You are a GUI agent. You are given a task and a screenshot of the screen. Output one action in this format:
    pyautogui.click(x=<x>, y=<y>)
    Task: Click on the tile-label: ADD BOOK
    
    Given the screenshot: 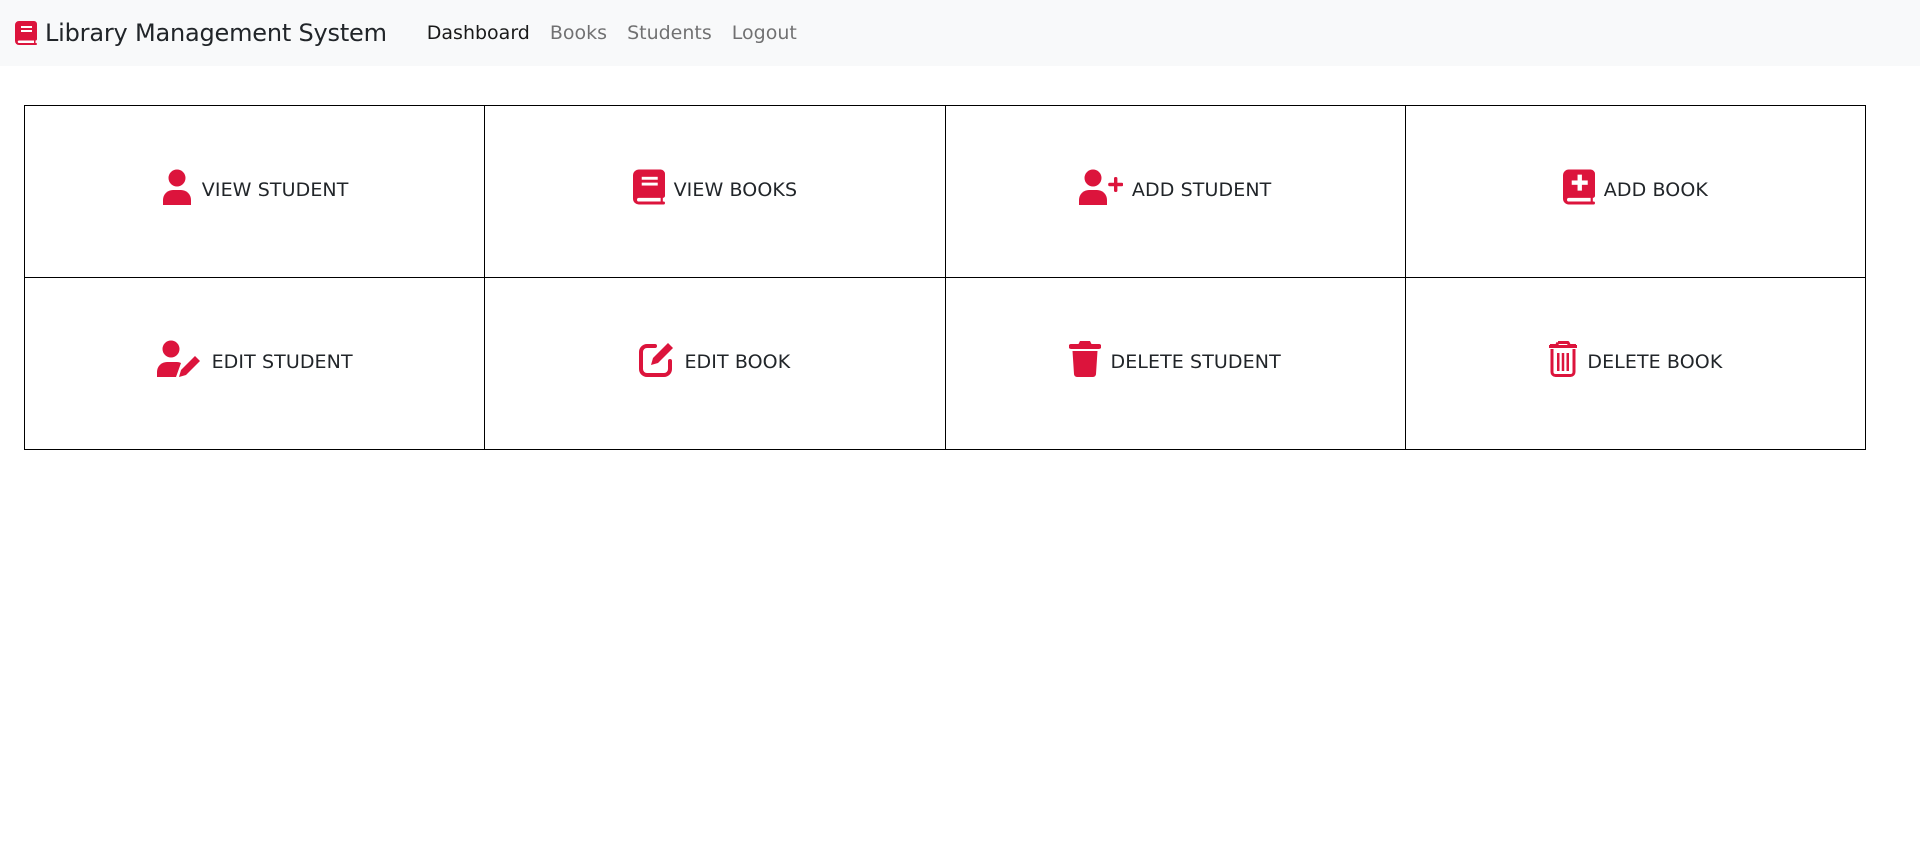 What is the action you would take?
    pyautogui.click(x=1655, y=189)
    